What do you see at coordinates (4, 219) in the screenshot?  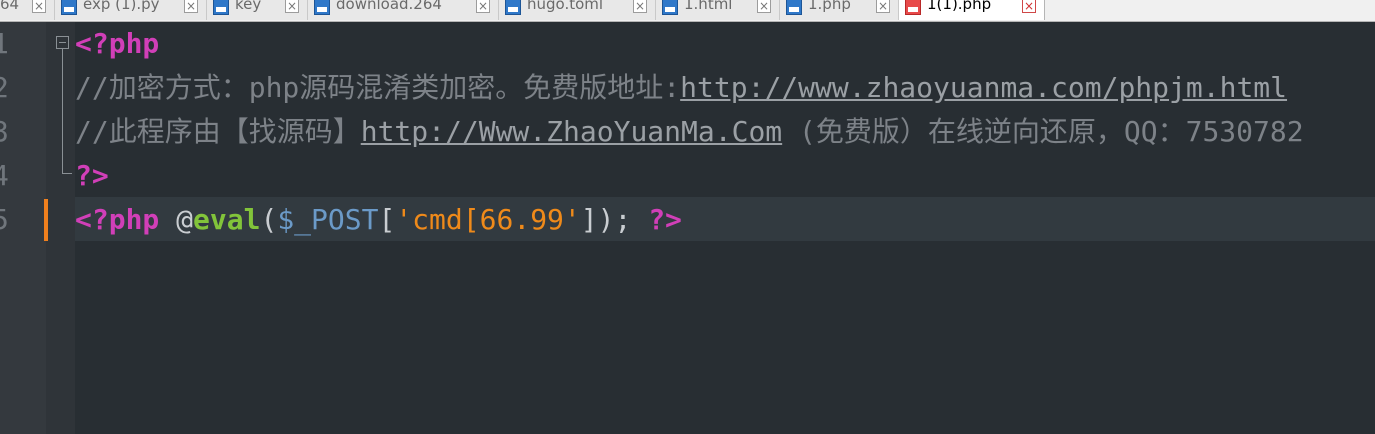 I see `line-number: 5` at bounding box center [4, 219].